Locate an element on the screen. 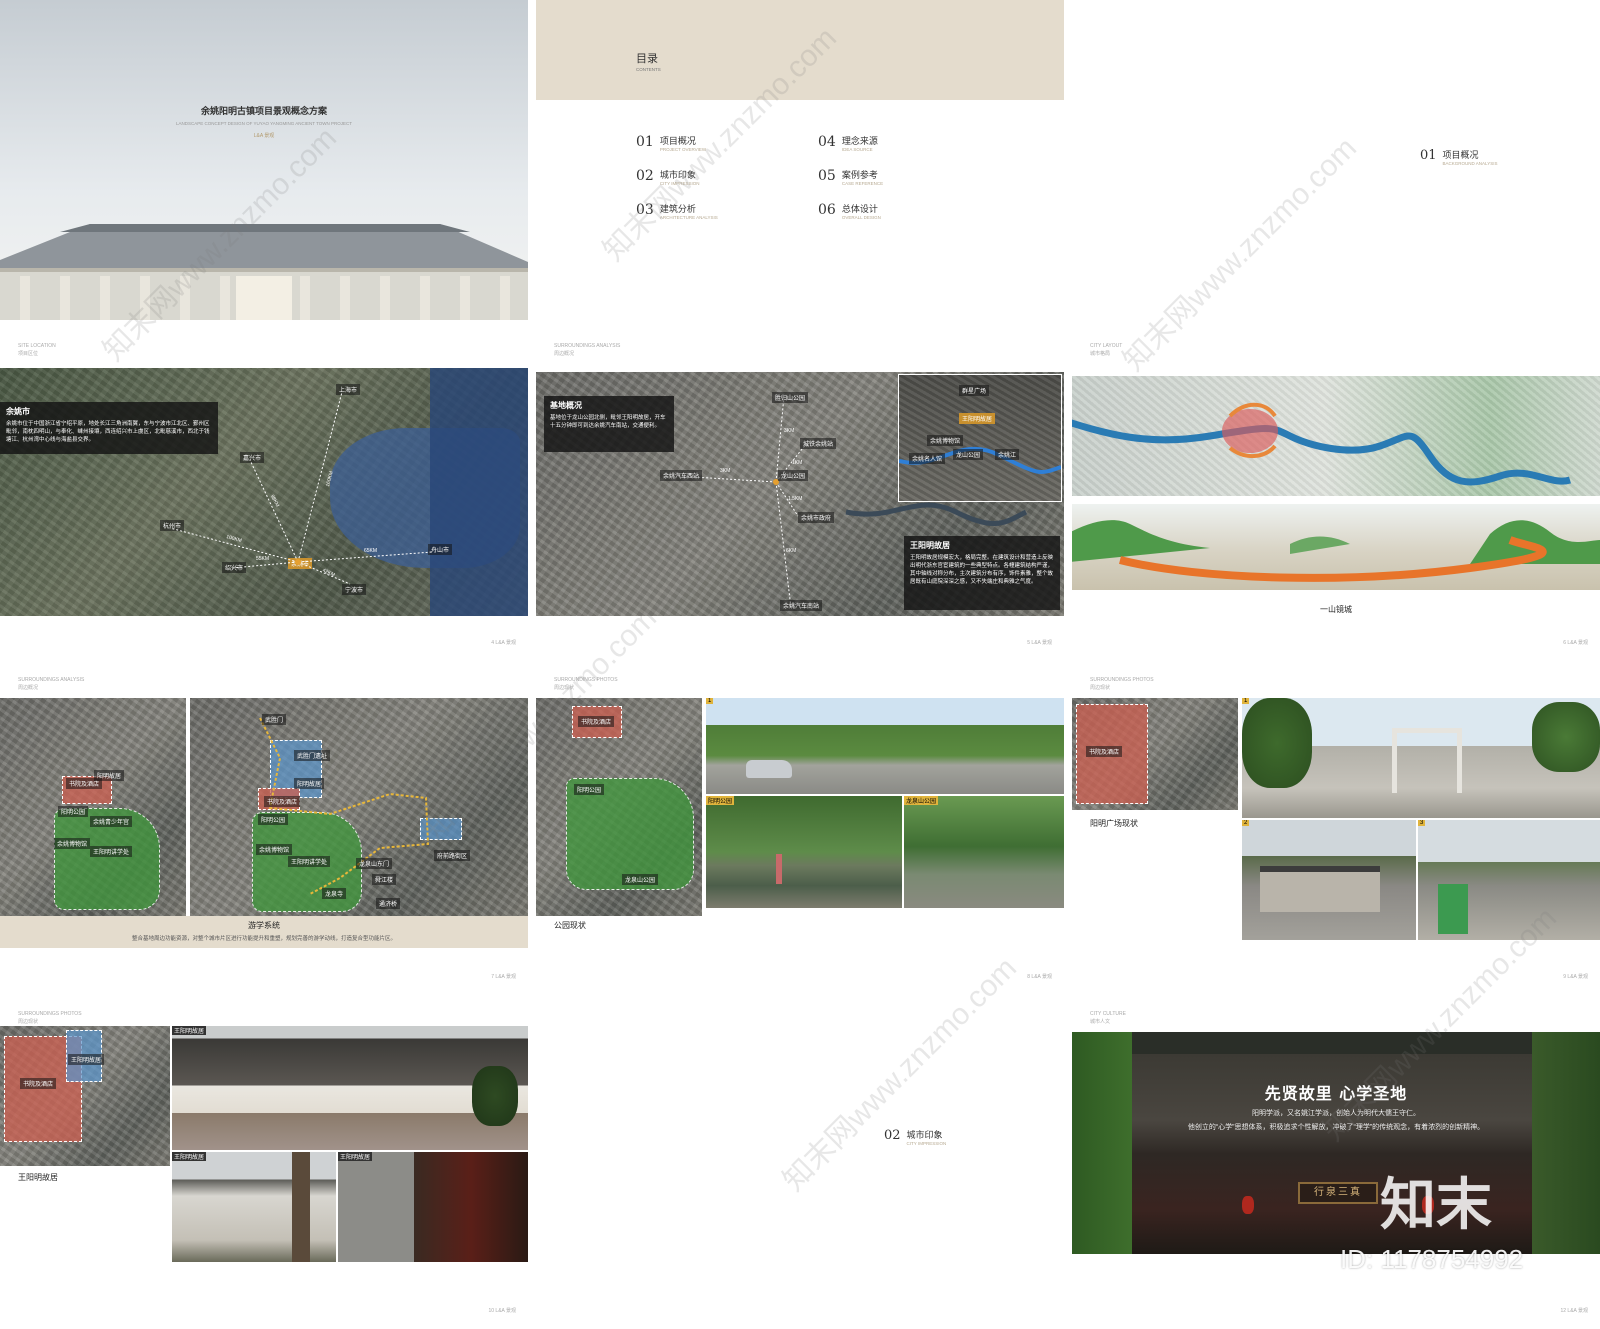 This screenshot has width=1600, height=1329. watermark-id: ID: 1178754992 is located at coordinates (1432, 1259).